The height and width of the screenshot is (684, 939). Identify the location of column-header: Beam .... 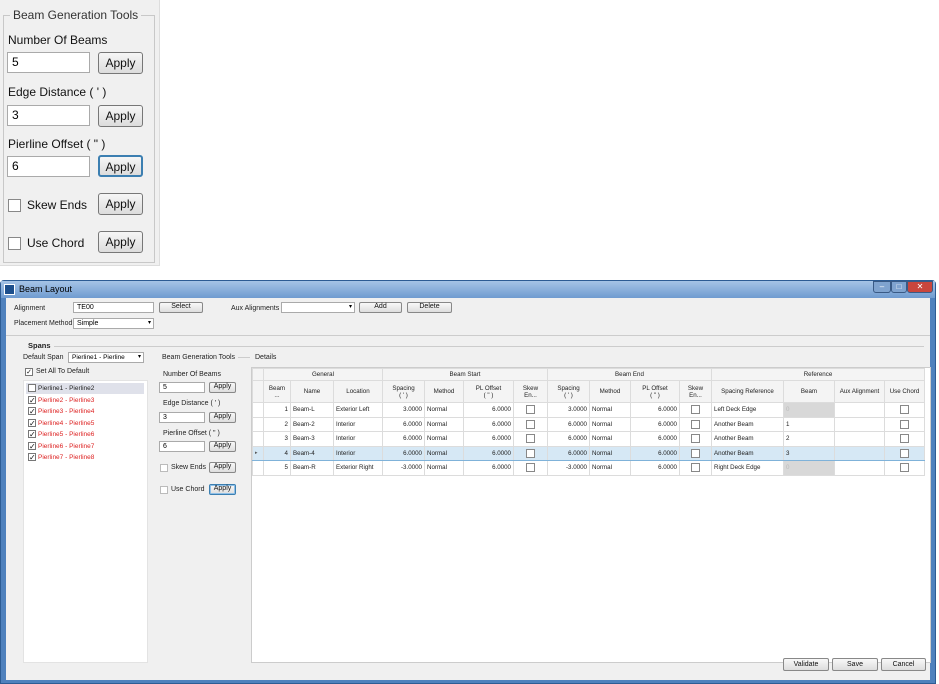
(277, 391).